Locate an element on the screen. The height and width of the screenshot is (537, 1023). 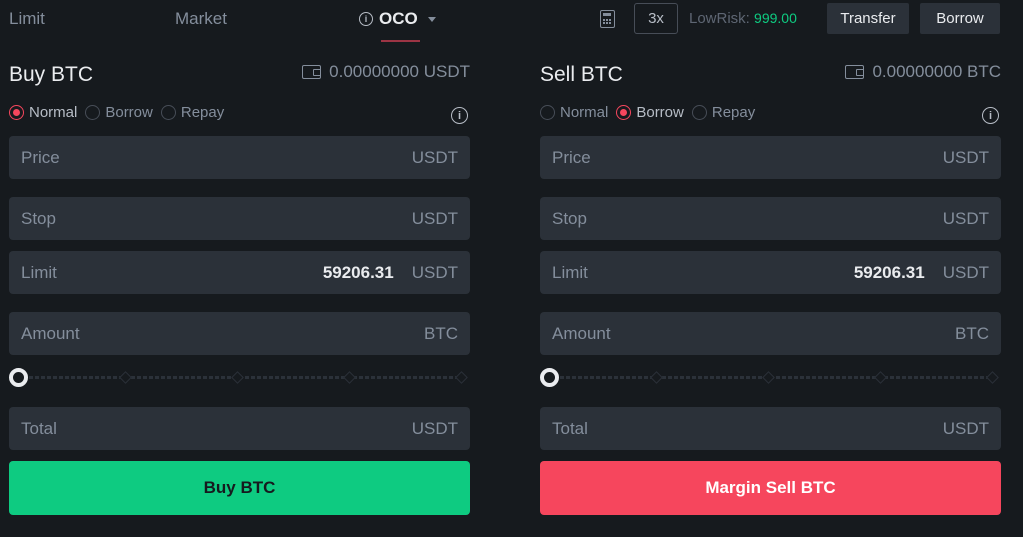
sell-mode-normal: Normal is located at coordinates (574, 112).